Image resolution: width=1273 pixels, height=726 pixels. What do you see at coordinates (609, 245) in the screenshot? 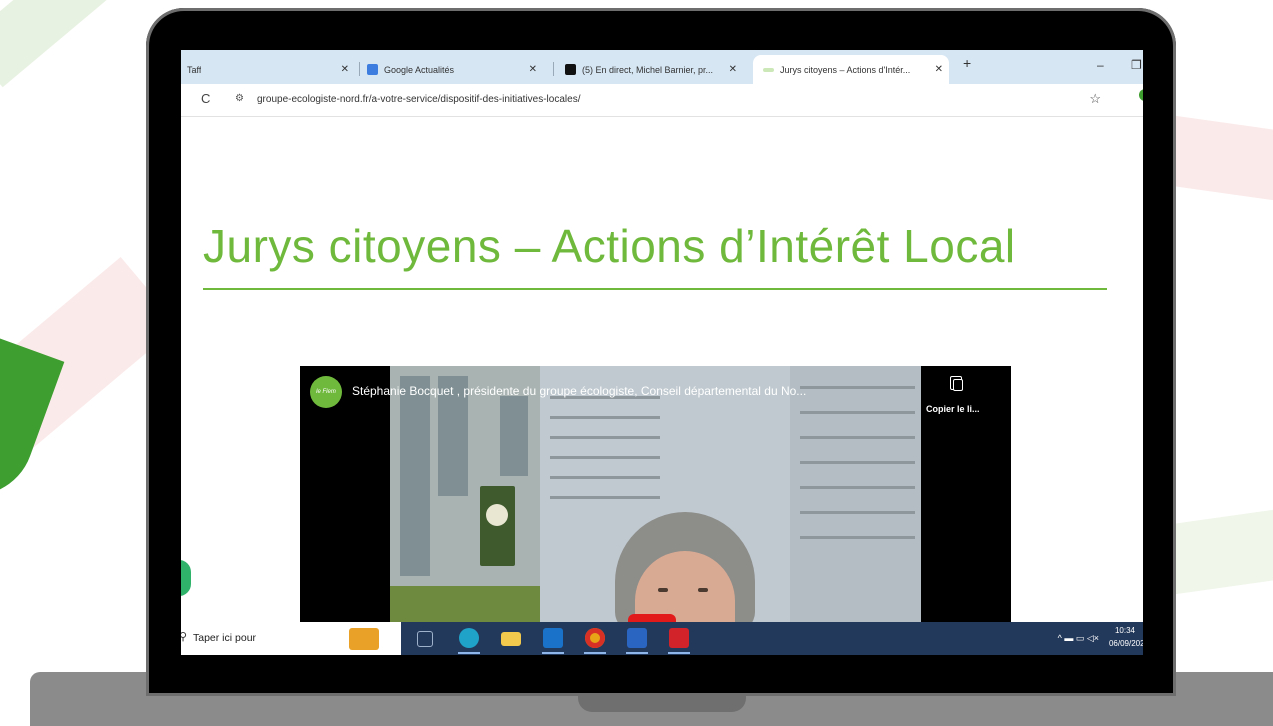
I see `page-title: Jurys citoyens – Actions d’Intérêt Local` at bounding box center [609, 245].